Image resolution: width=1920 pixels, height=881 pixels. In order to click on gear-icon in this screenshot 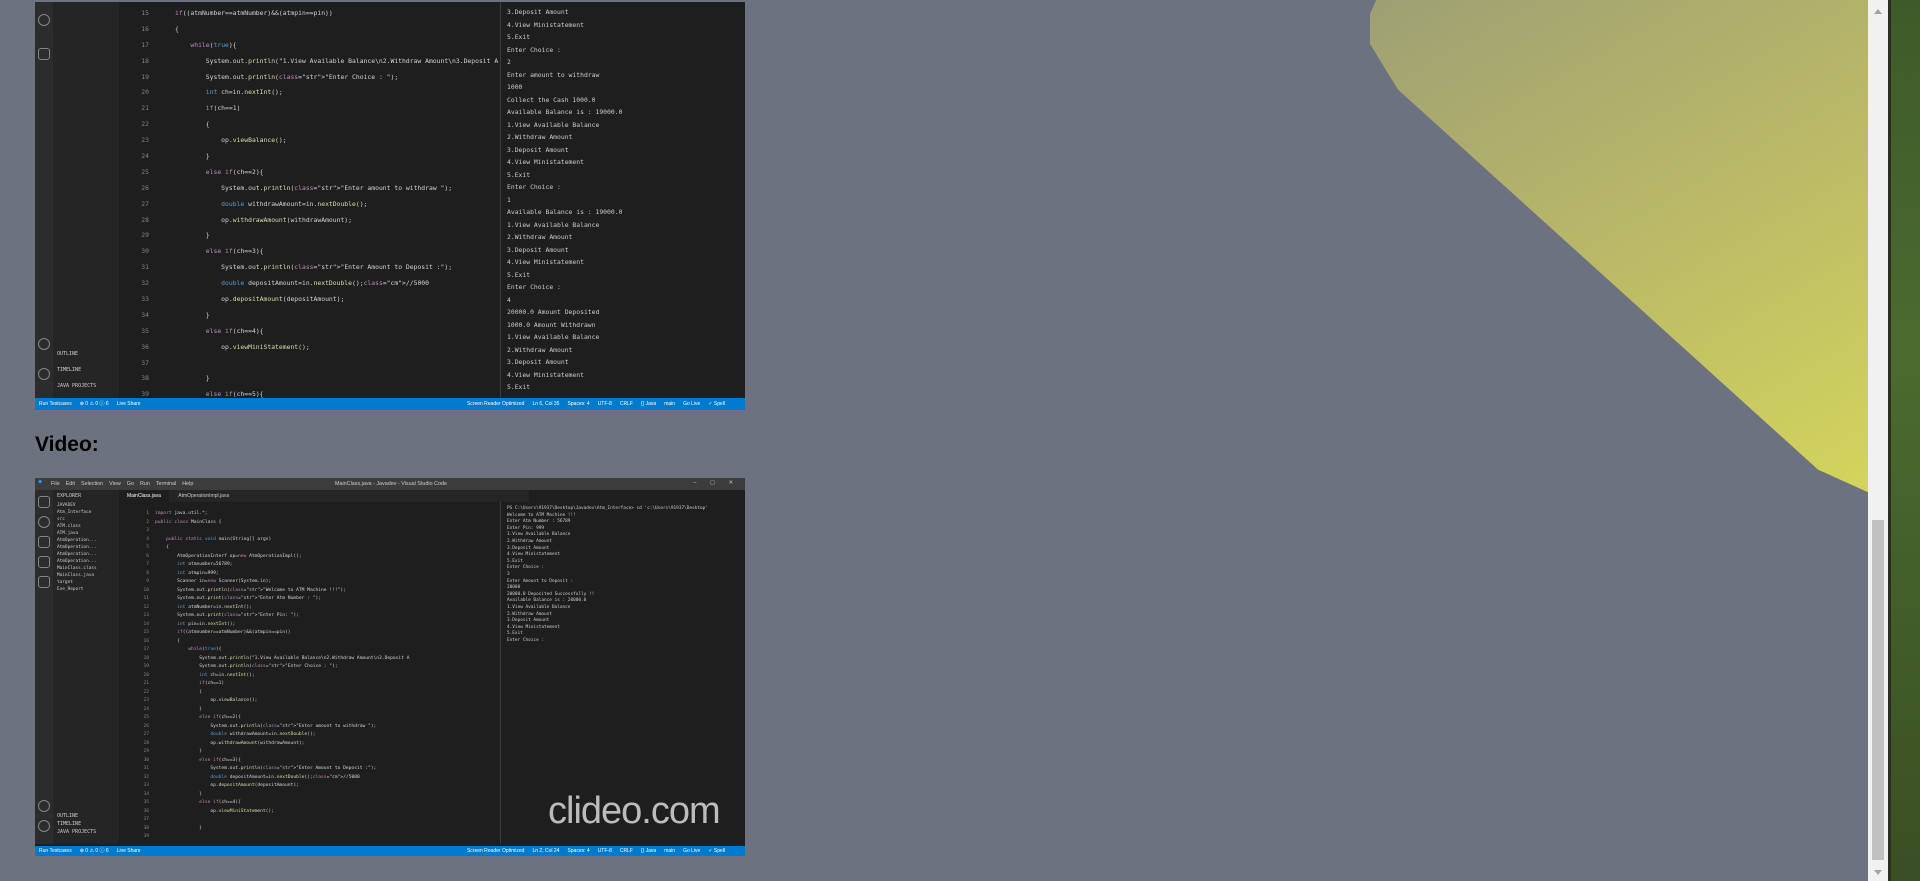, I will do `click(44, 374)`.